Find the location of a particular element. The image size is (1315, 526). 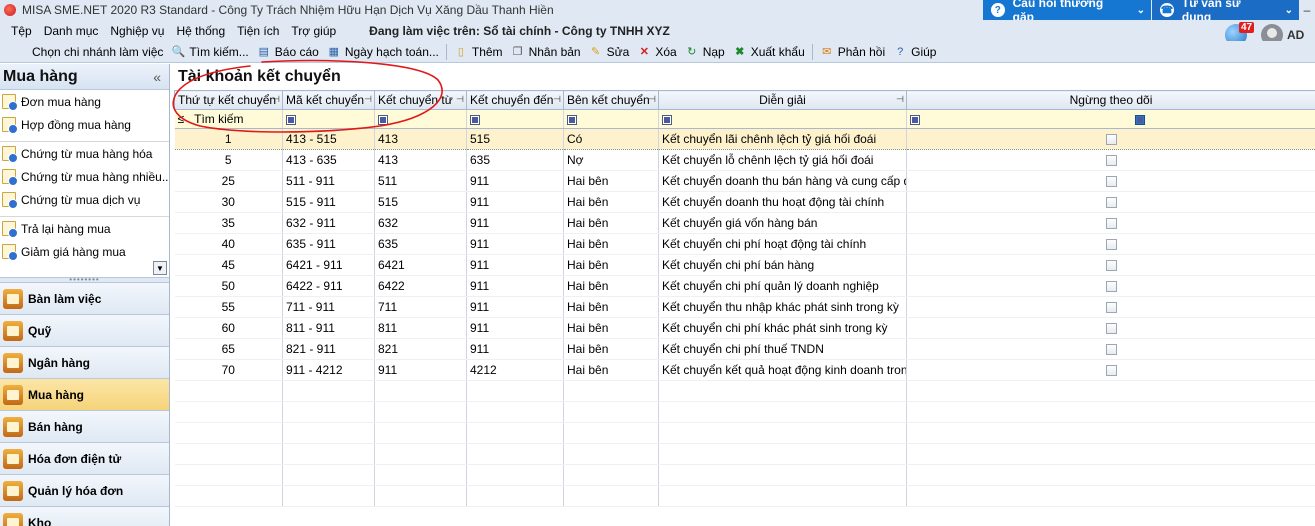

duplicate-button: ❐ Nhân bản is located at coordinates (546, 52).